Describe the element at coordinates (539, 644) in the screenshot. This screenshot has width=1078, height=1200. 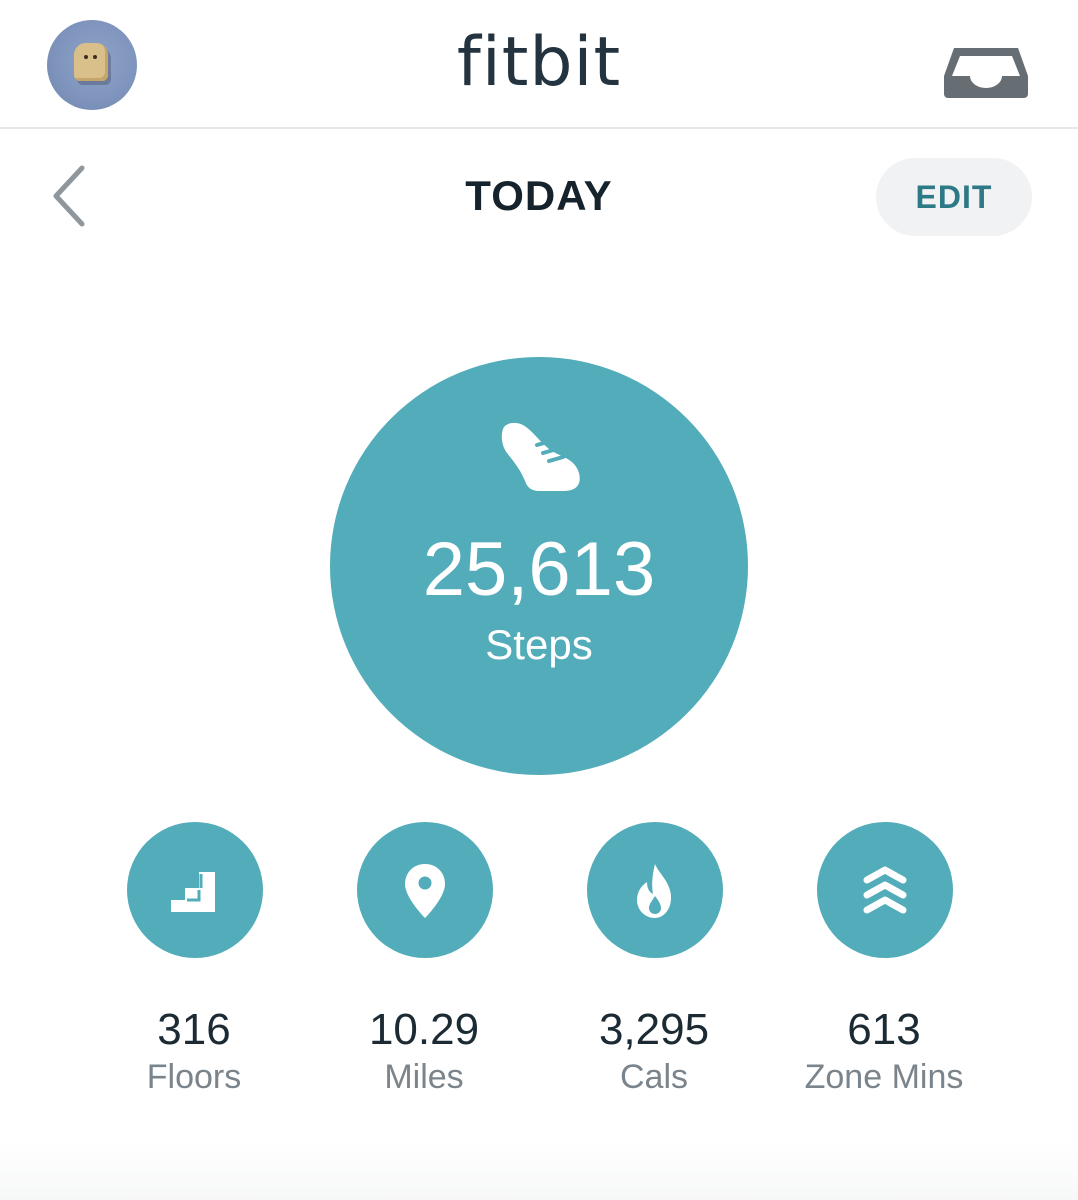
I see `steps-label: Steps` at that location.